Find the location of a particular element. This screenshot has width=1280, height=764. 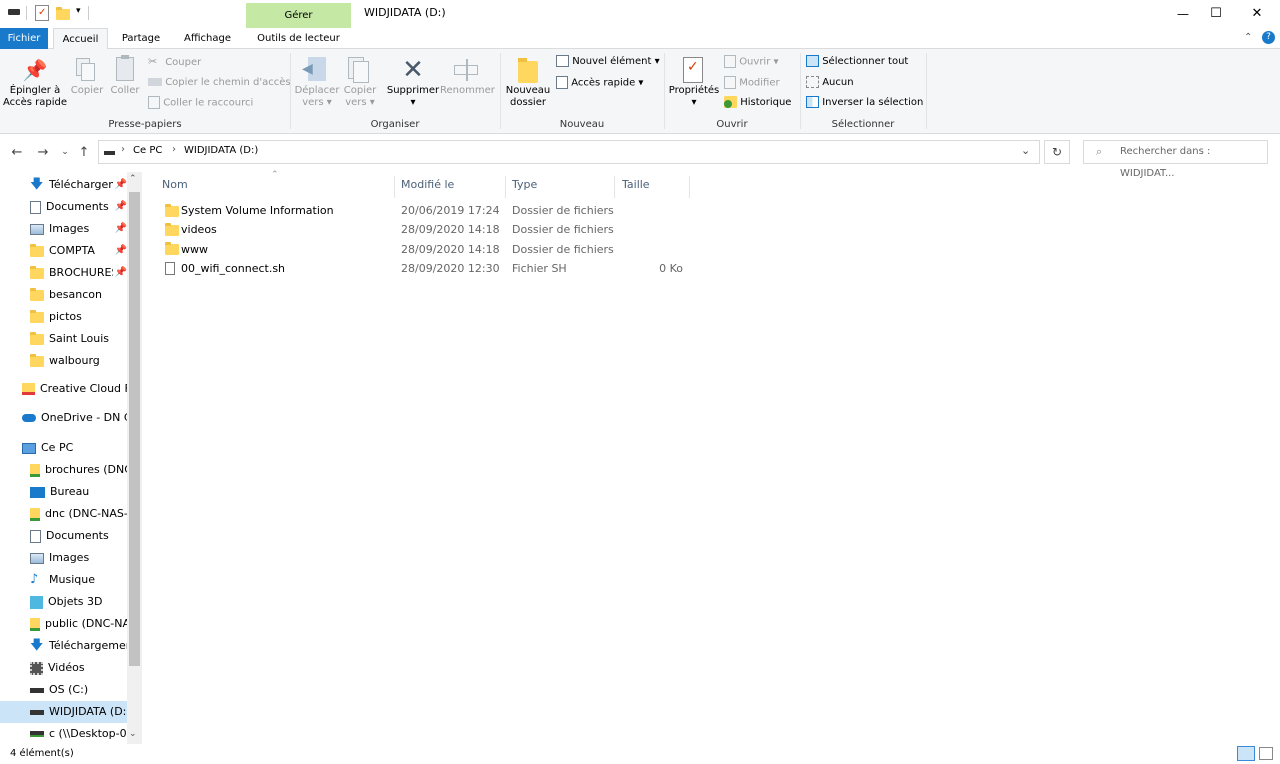

move-icon: ◀ is located at coordinates (317, 70).